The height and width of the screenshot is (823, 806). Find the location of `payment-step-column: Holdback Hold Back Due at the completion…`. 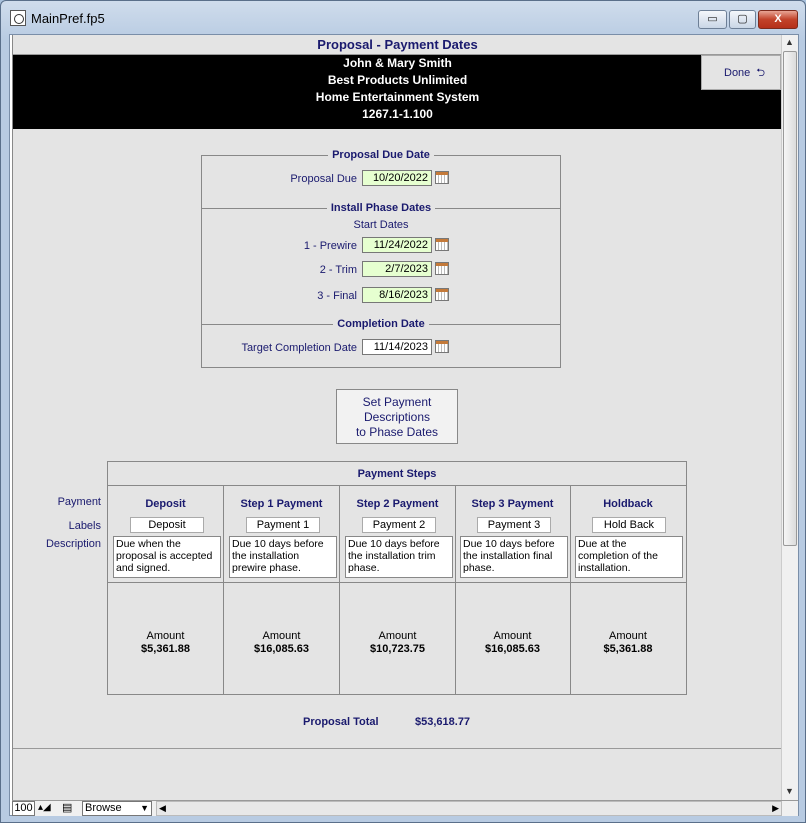

payment-step-column: Holdback Hold Back Due at the completion… is located at coordinates (628, 590).